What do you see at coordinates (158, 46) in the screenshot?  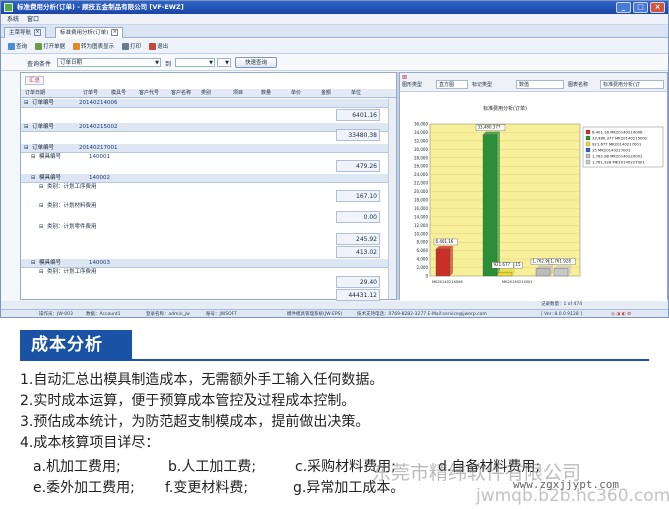 I see `exit-button: 退出` at bounding box center [158, 46].